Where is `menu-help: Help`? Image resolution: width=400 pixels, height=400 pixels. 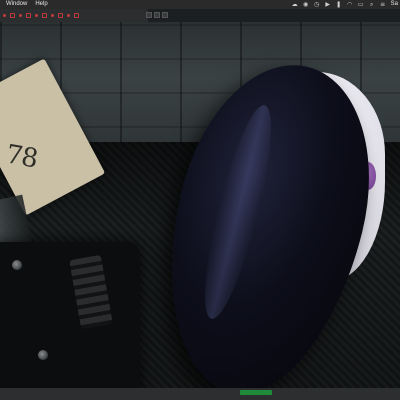 menu-help: Help is located at coordinates (41, 4).